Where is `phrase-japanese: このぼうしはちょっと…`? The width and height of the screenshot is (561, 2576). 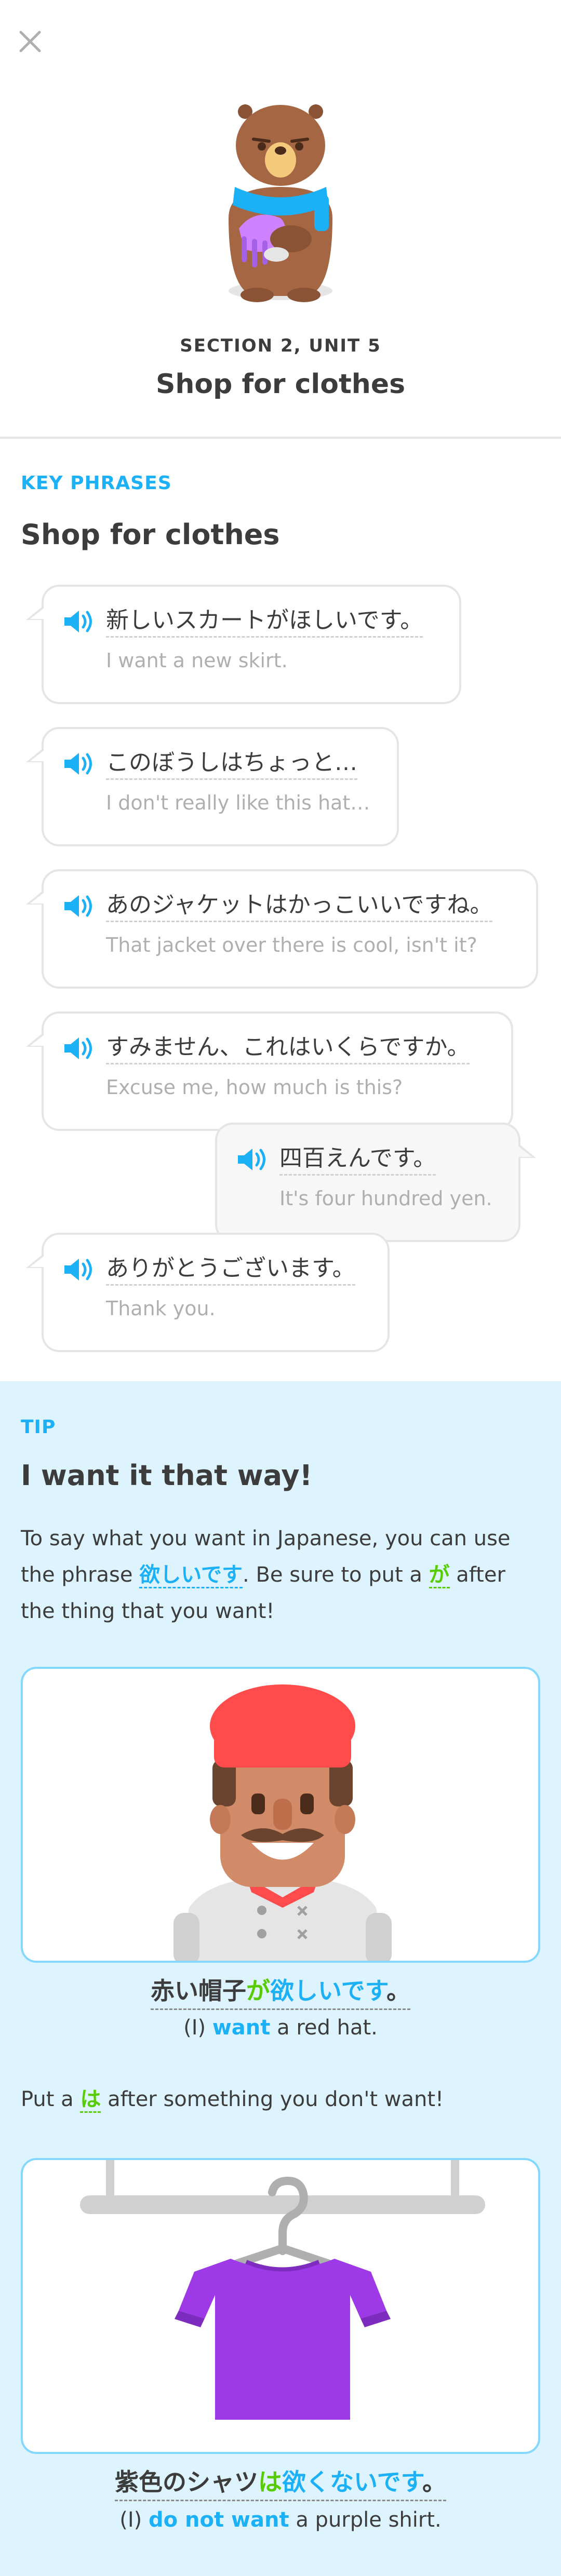 phrase-japanese: このぼうしはちょっと… is located at coordinates (231, 764).